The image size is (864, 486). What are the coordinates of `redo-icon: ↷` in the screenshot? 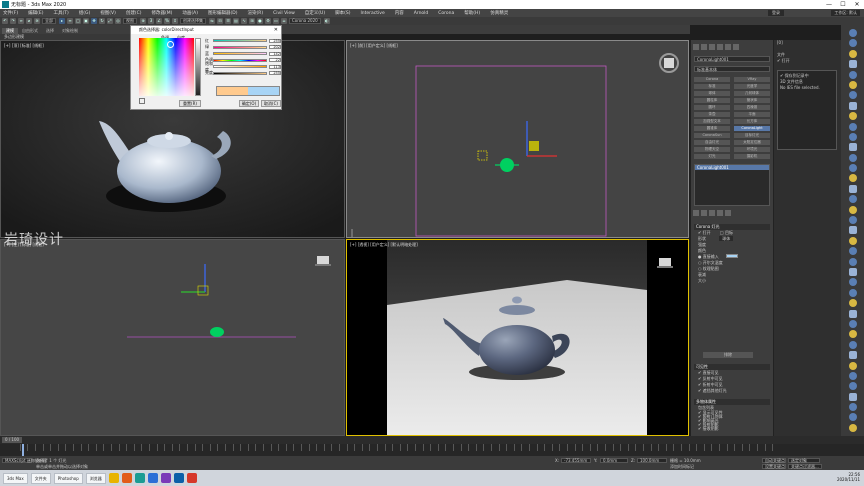 It's located at (13, 21).